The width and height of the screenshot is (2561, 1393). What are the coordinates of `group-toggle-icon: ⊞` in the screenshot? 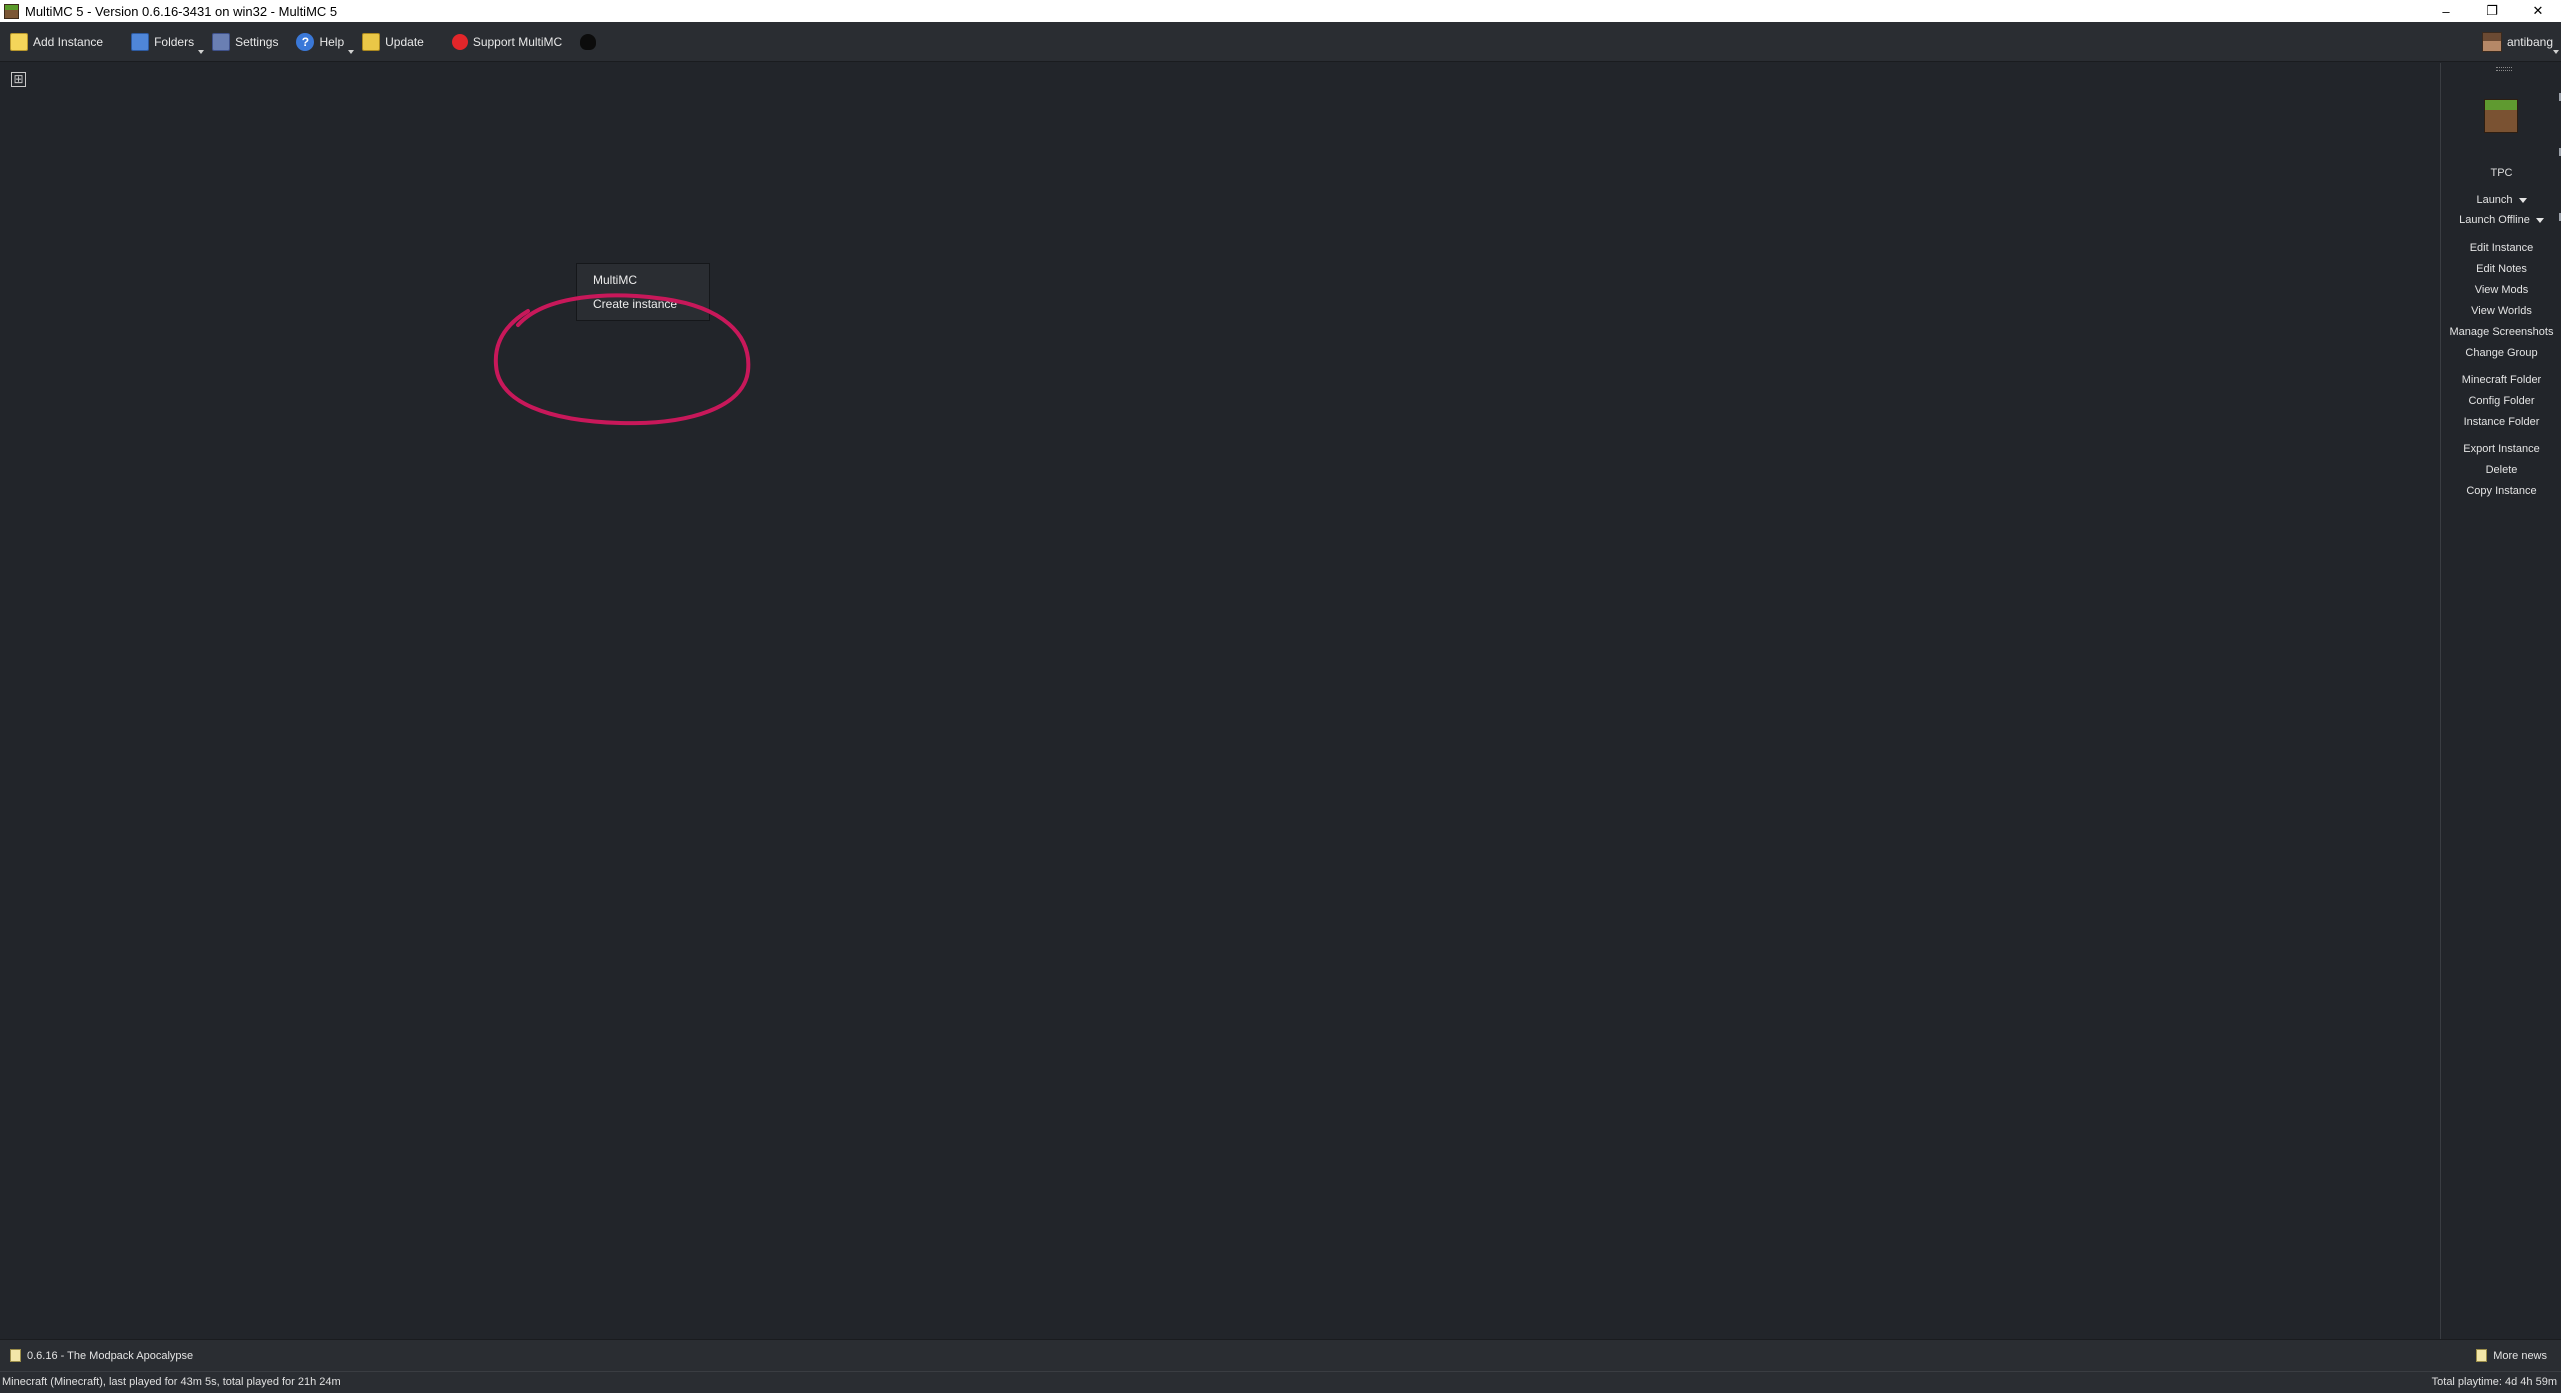 It's located at (18, 79).